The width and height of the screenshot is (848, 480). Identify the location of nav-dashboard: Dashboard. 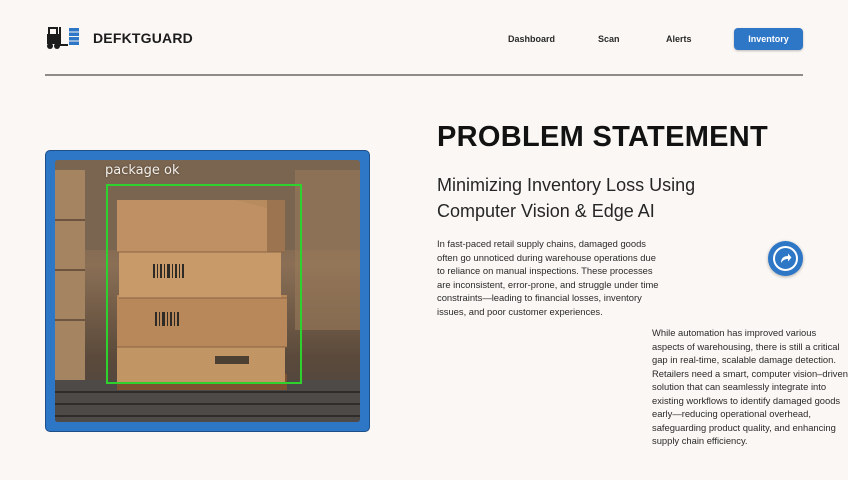
(531, 39).